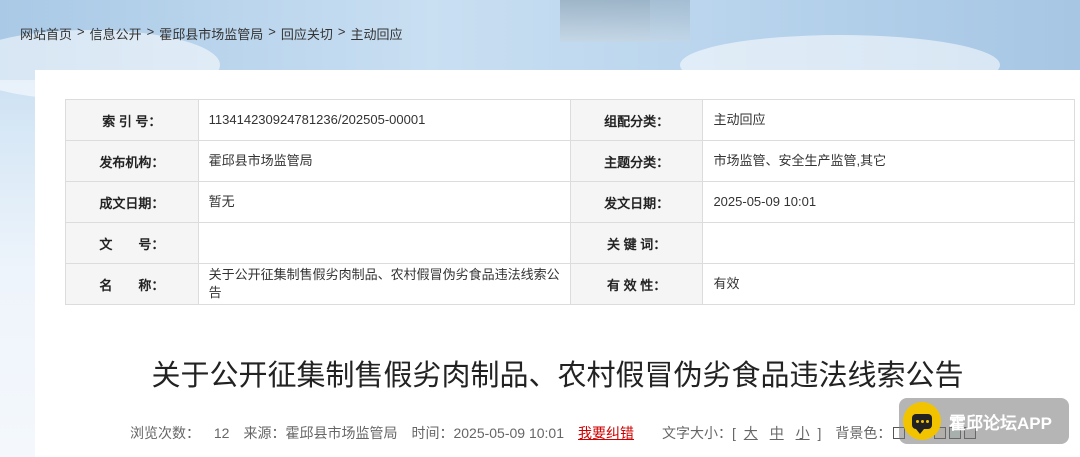 Image resolution: width=1080 pixels, height=457 pixels. Describe the element at coordinates (803, 433) in the screenshot. I see `font-size-small-button: 小` at that location.